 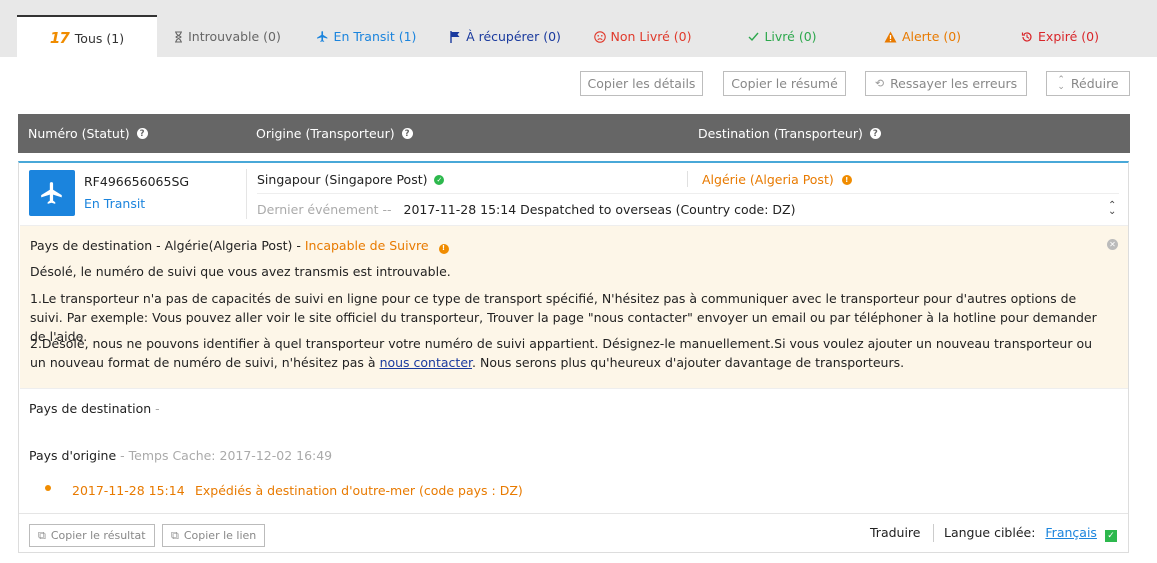 What do you see at coordinates (790, 36) in the screenshot?
I see `tab-delivered-label: Livré (0)` at bounding box center [790, 36].